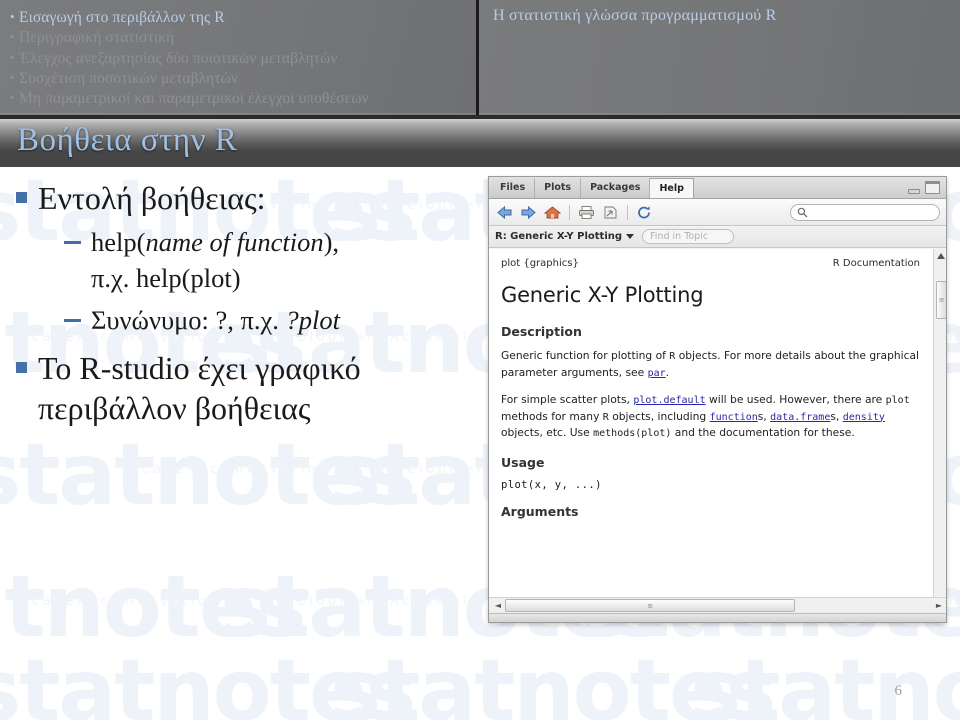 The height and width of the screenshot is (720, 960). Describe the element at coordinates (558, 188) in the screenshot. I see `tab-plots: Plots` at that location.